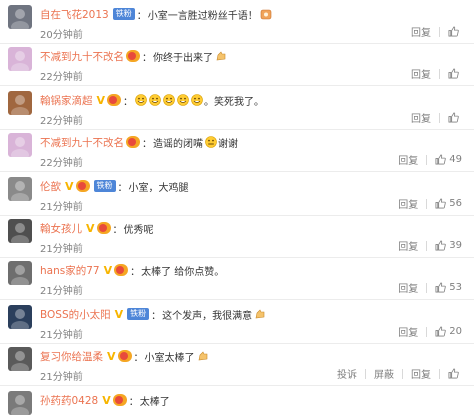 The height and width of the screenshot is (416, 474). What do you see at coordinates (71, 356) in the screenshot?
I see `username-link: 复习你给温柔` at bounding box center [71, 356].